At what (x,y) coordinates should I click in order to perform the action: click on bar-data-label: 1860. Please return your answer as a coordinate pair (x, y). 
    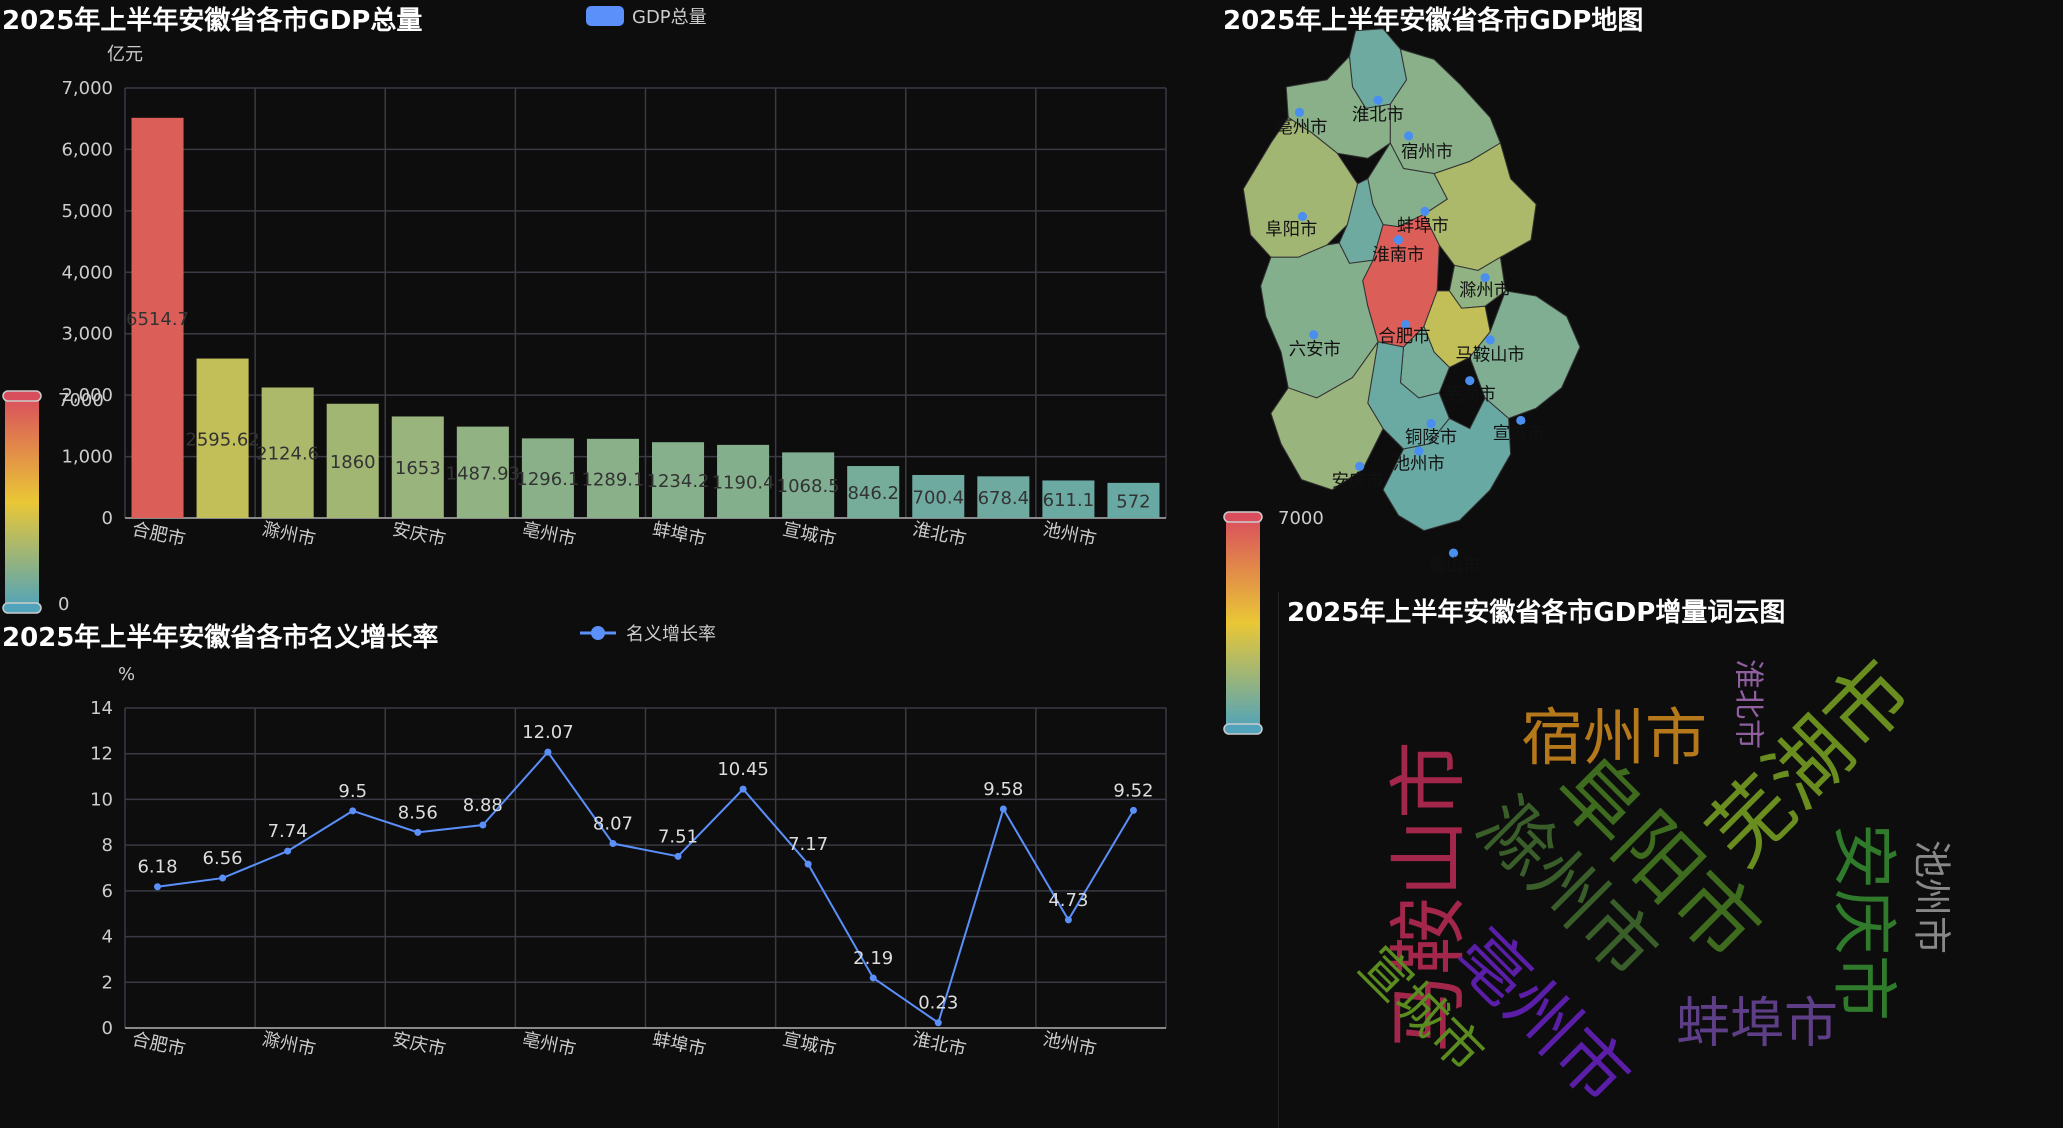
    Looking at the image, I should click on (353, 462).